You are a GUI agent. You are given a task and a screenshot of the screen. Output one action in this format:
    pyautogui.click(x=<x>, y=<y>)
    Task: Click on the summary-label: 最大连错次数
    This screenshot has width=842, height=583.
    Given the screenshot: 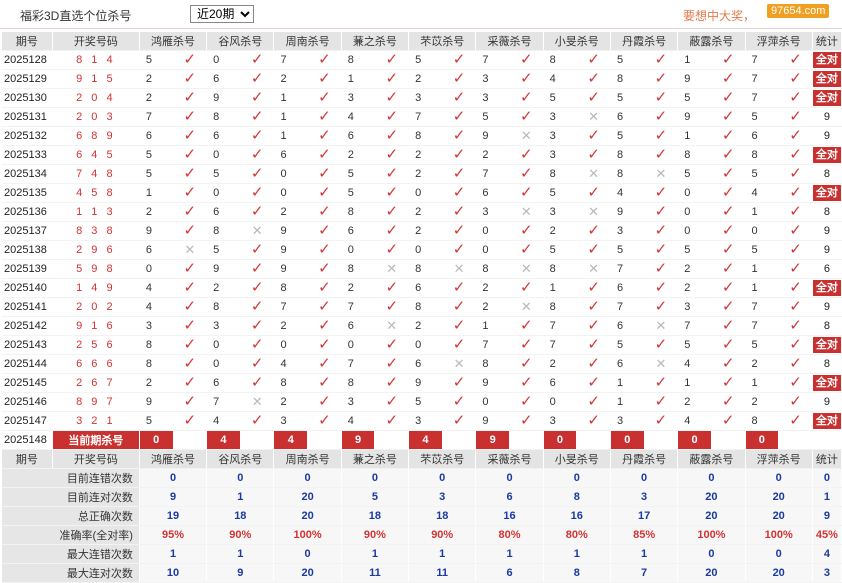 What is the action you would take?
    pyautogui.click(x=71, y=554)
    